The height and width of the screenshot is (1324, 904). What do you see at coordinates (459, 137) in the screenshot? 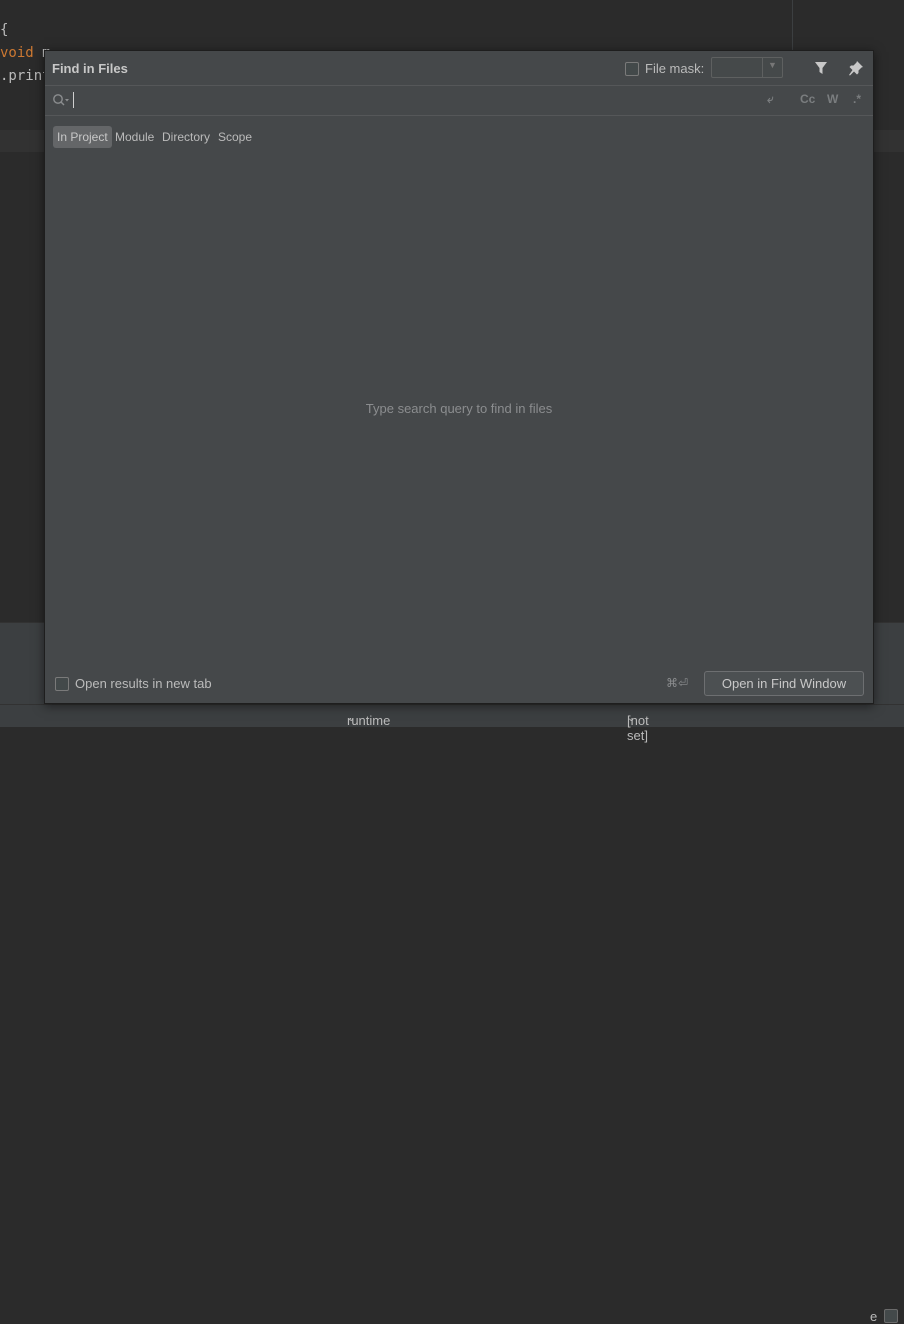
I see `scope-tabs: In Project Module Directory Scope` at bounding box center [459, 137].